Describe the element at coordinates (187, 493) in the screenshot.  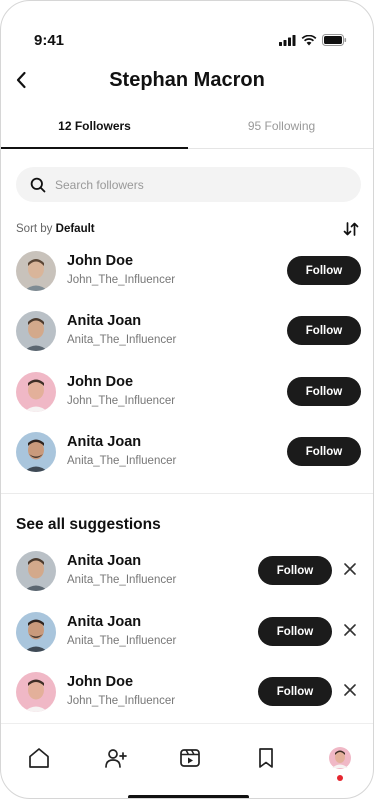
I see `section-divider` at that location.